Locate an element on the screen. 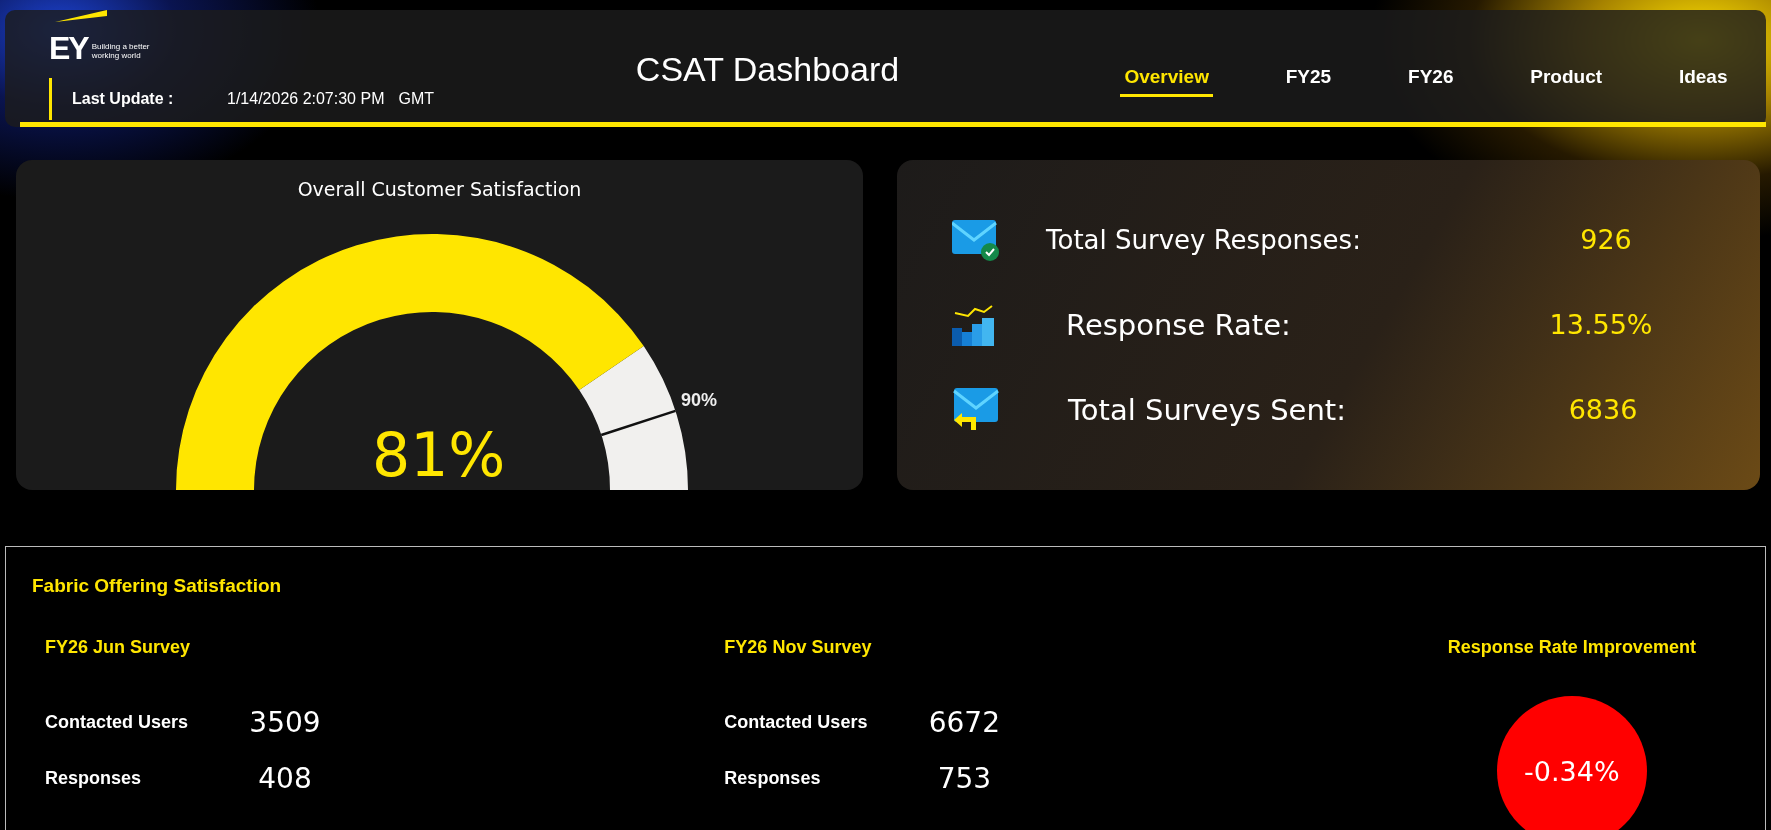  last-update-value: 1/14/2026 2:07:30 PM is located at coordinates (306, 99).